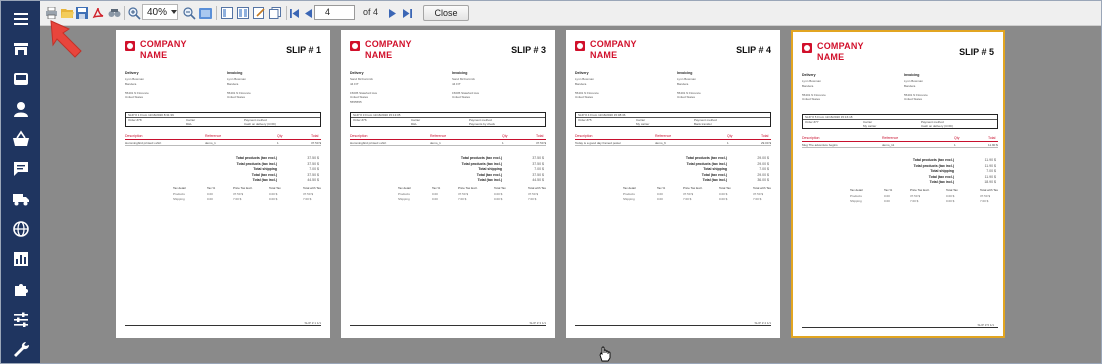 The height and width of the screenshot is (364, 1102). I want to click on total-label: Total shipping, so click(715, 169).